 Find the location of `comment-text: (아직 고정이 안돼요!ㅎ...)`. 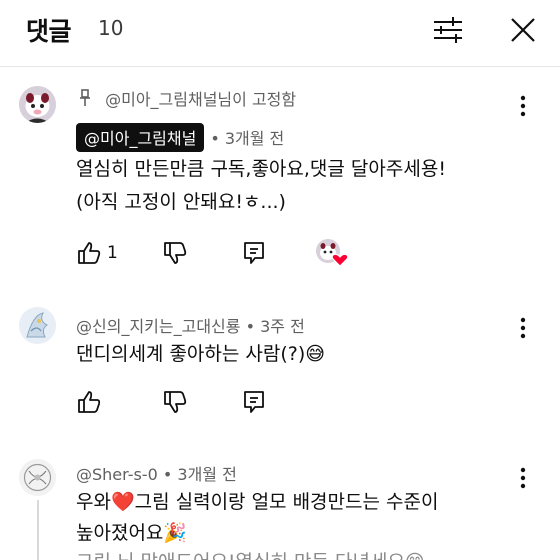

comment-text: (아직 고정이 안돼요!ㅎ...) is located at coordinates (181, 202).